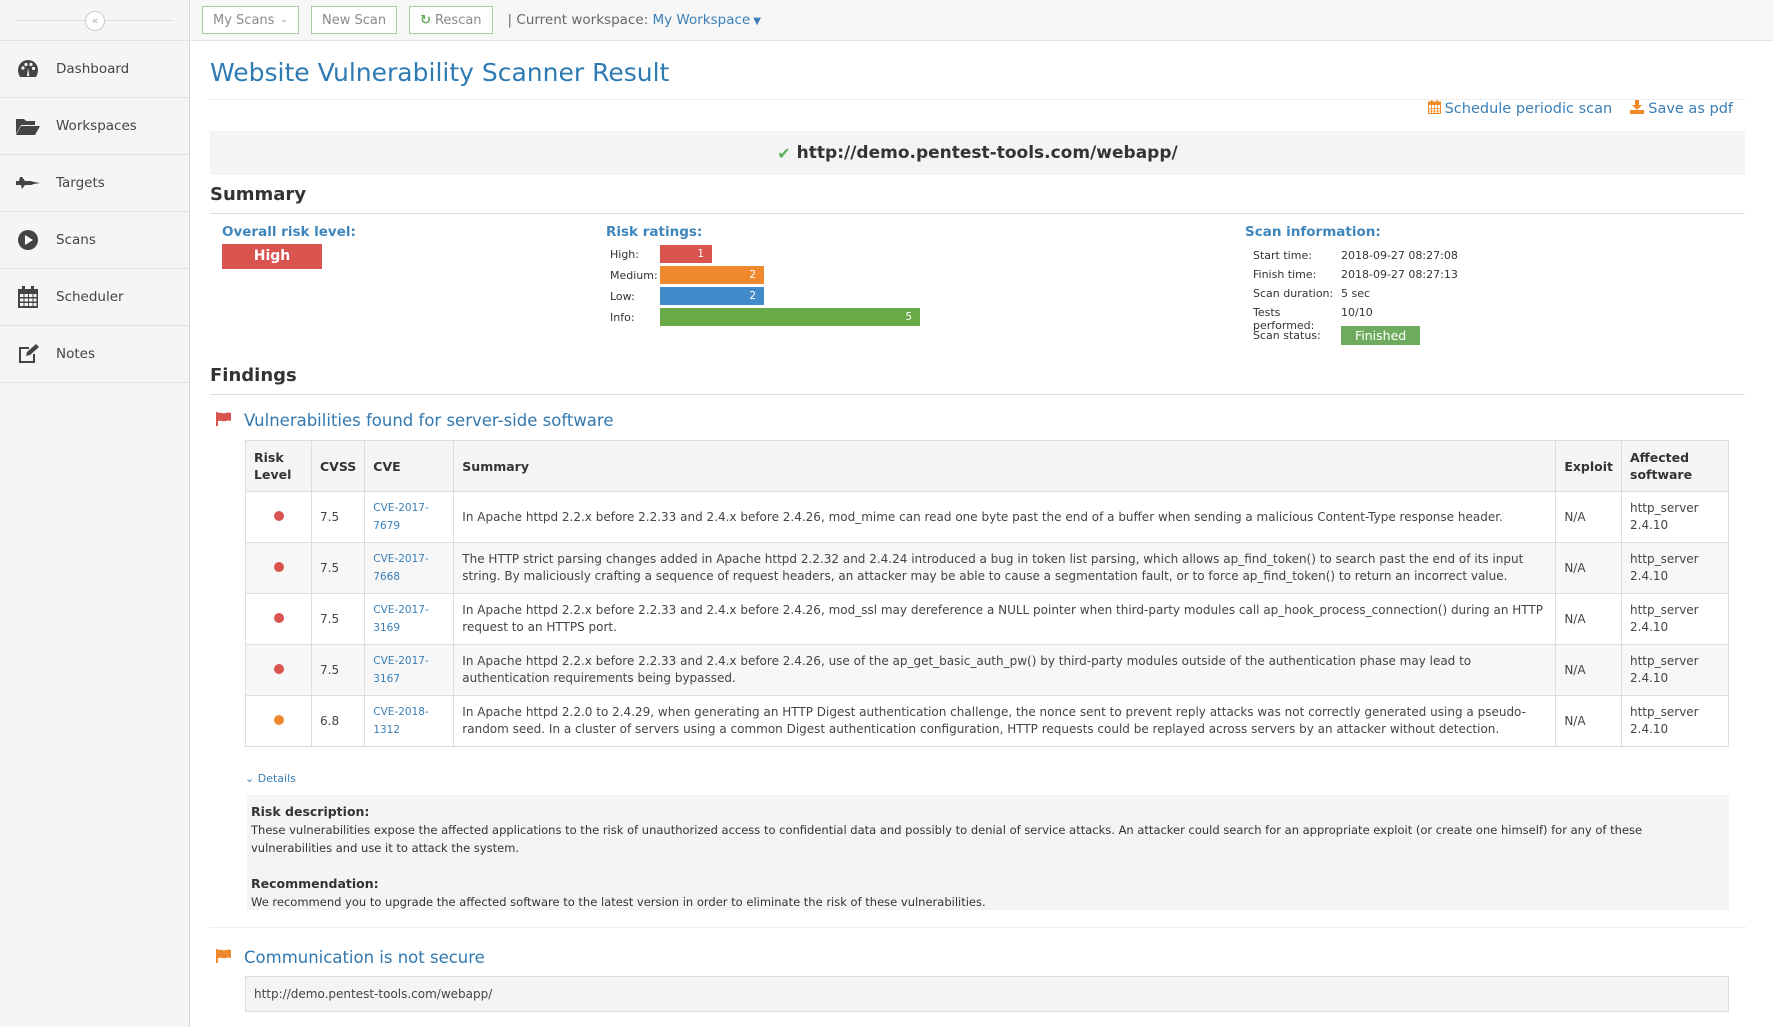 This screenshot has width=1773, height=1027. Describe the element at coordinates (75, 354) in the screenshot. I see `sidebar-item-label: Notes` at that location.